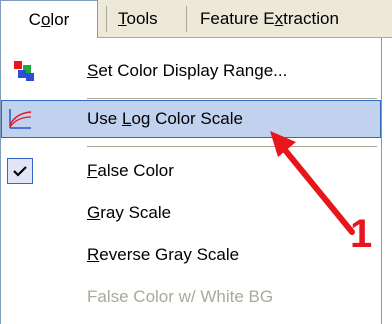 The height and width of the screenshot is (324, 392). What do you see at coordinates (129, 212) in the screenshot?
I see `menu-item-label: Gray Scale` at bounding box center [129, 212].